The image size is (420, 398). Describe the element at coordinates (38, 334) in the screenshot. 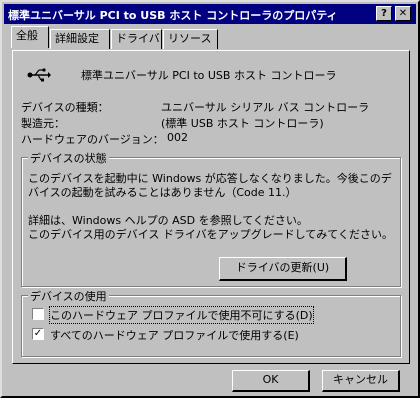

I see `all-profiles-checkbox: ✓` at that location.